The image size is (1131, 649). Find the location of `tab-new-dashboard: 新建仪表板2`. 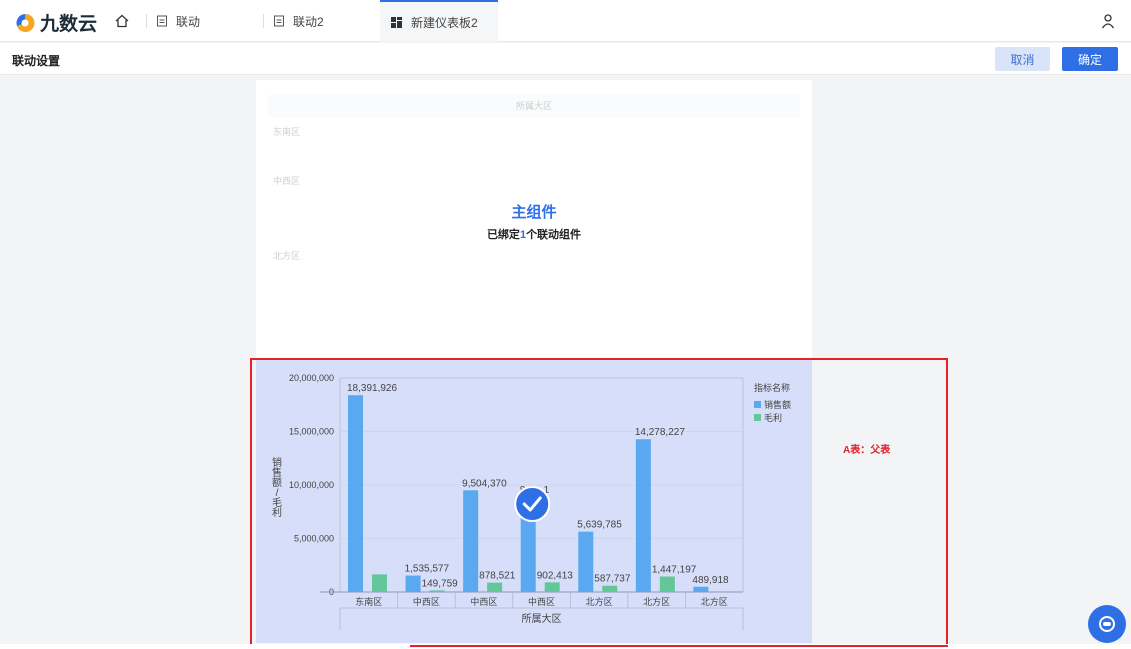

tab-new-dashboard: 新建仪表板2 is located at coordinates (439, 21).